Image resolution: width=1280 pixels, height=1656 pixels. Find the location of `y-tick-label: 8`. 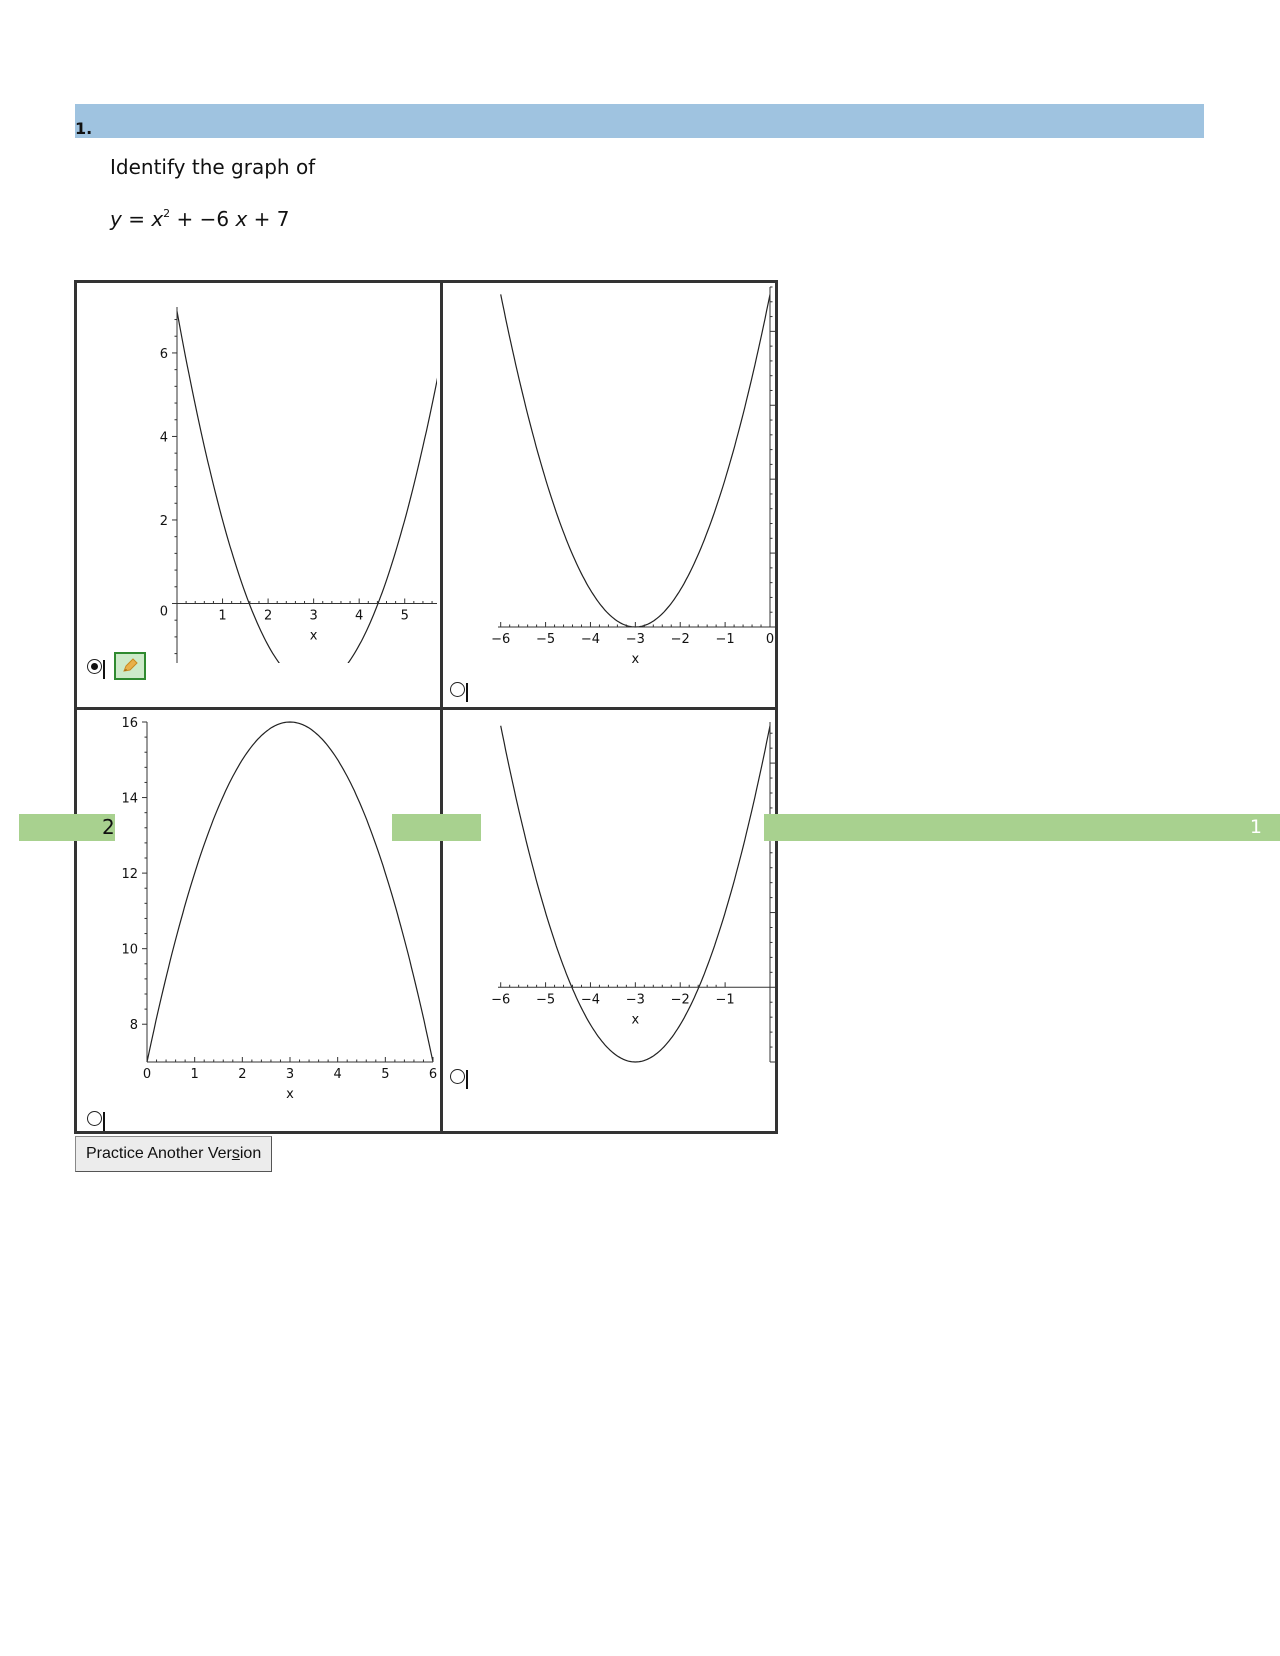

y-tick-label: 8 is located at coordinates (134, 1025).